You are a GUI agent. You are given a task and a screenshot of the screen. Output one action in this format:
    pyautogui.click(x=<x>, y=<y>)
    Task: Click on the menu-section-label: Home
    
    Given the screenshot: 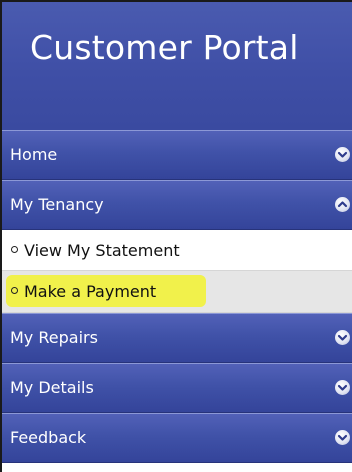 What is the action you would take?
    pyautogui.click(x=34, y=154)
    